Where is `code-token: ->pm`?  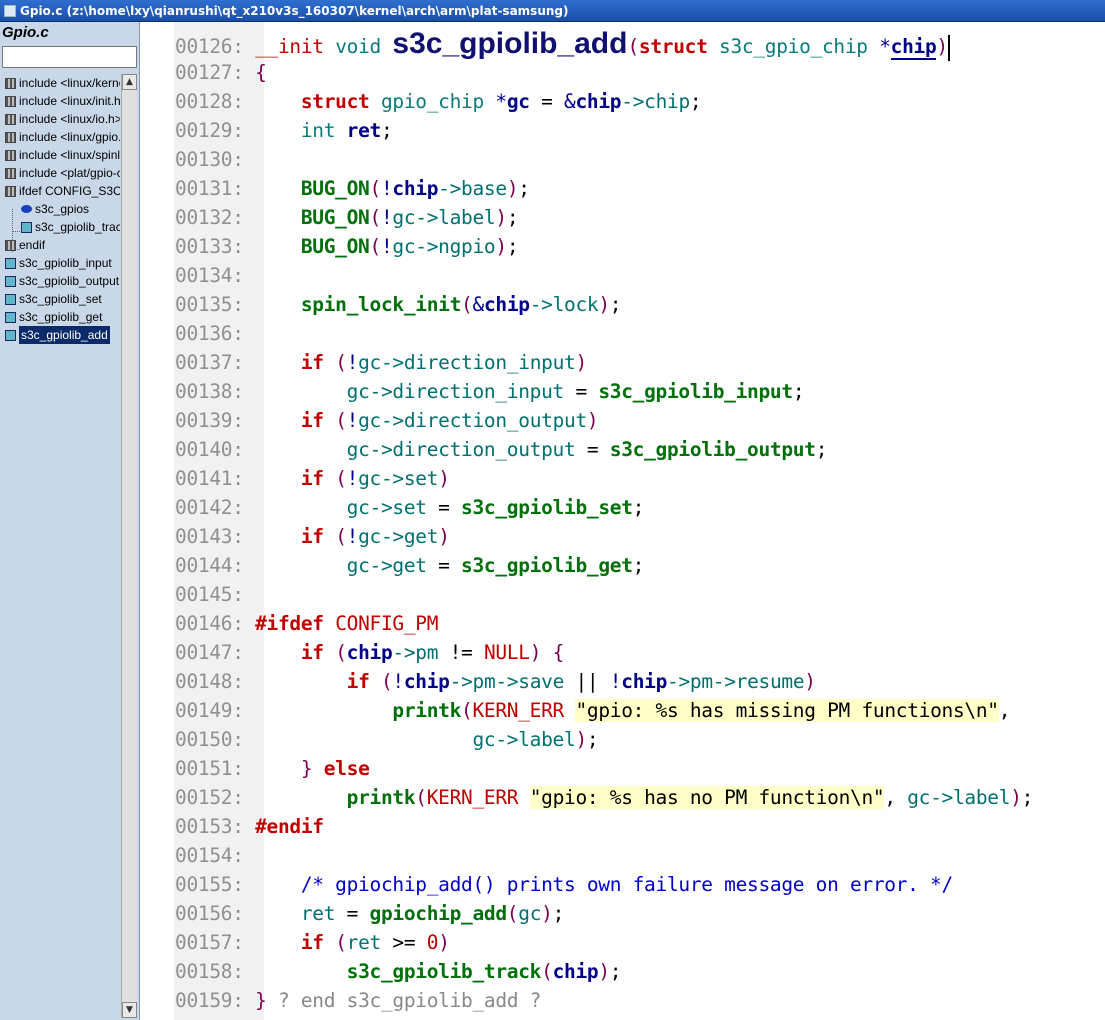
code-token: ->pm is located at coordinates (415, 652).